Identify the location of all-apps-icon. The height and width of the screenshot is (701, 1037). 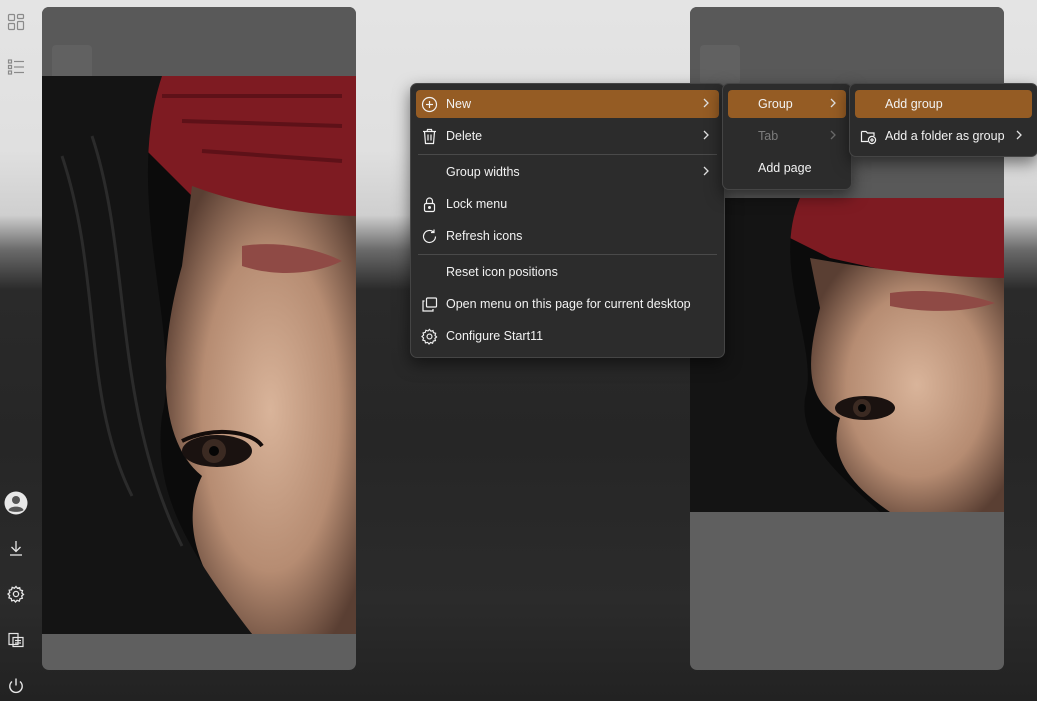
(16, 22).